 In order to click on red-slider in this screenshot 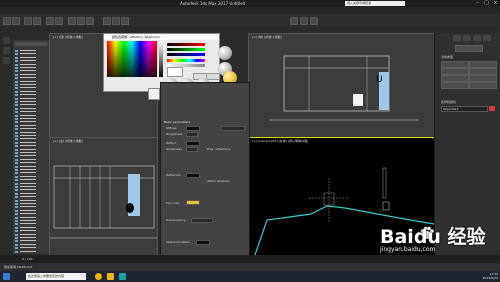, I will do `click(186, 44)`.